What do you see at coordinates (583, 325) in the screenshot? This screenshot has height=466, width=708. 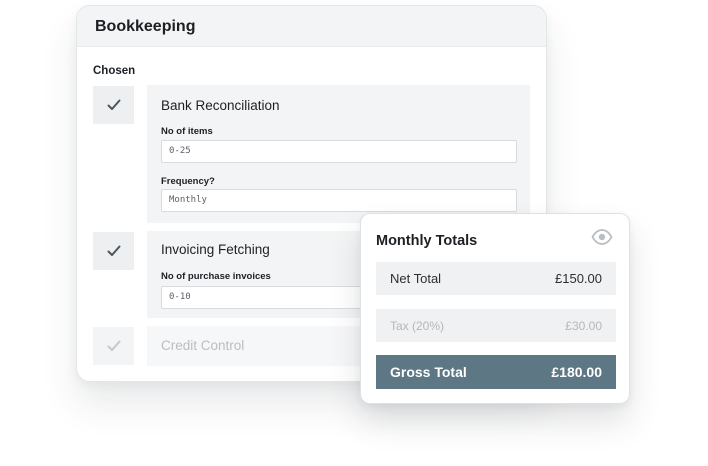 I see `tax-value: £30.00` at bounding box center [583, 325].